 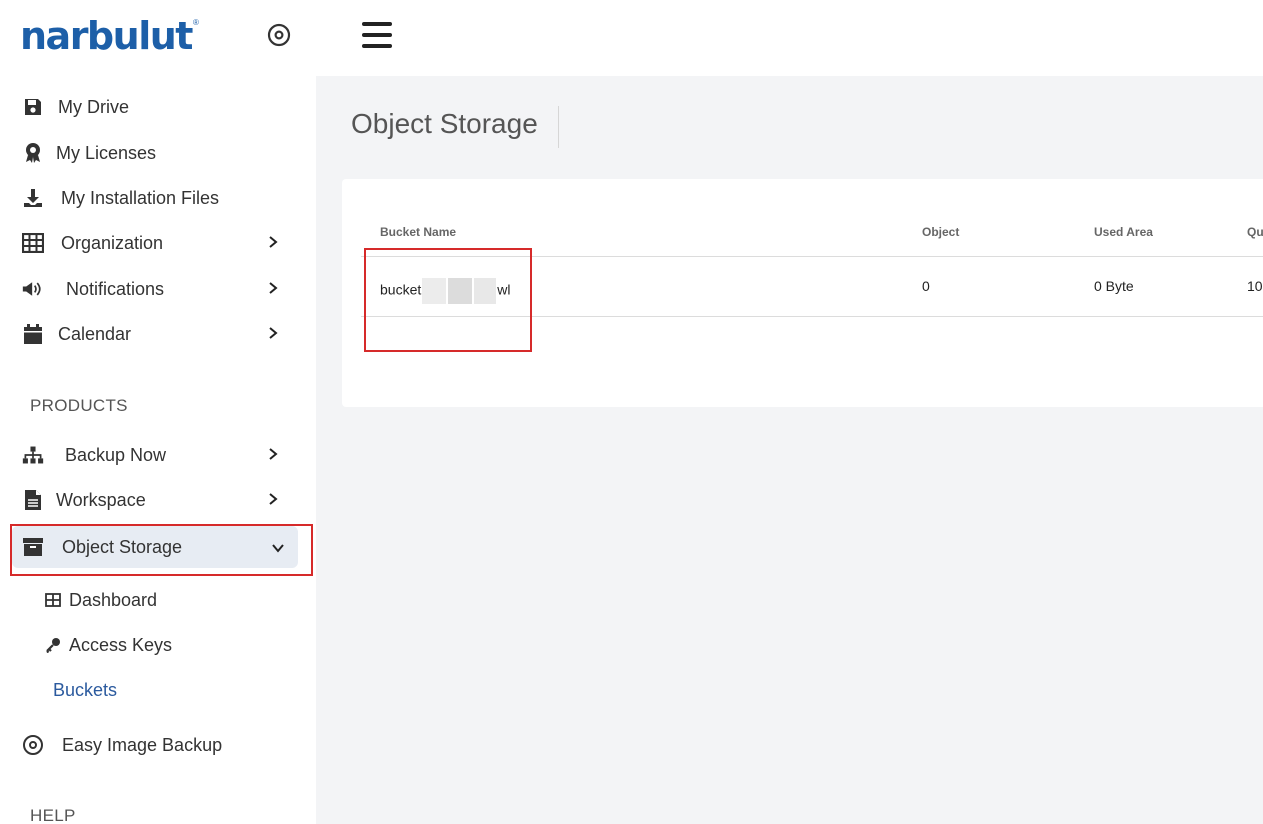 I want to click on page-title: Object Storage, so click(x=444, y=123).